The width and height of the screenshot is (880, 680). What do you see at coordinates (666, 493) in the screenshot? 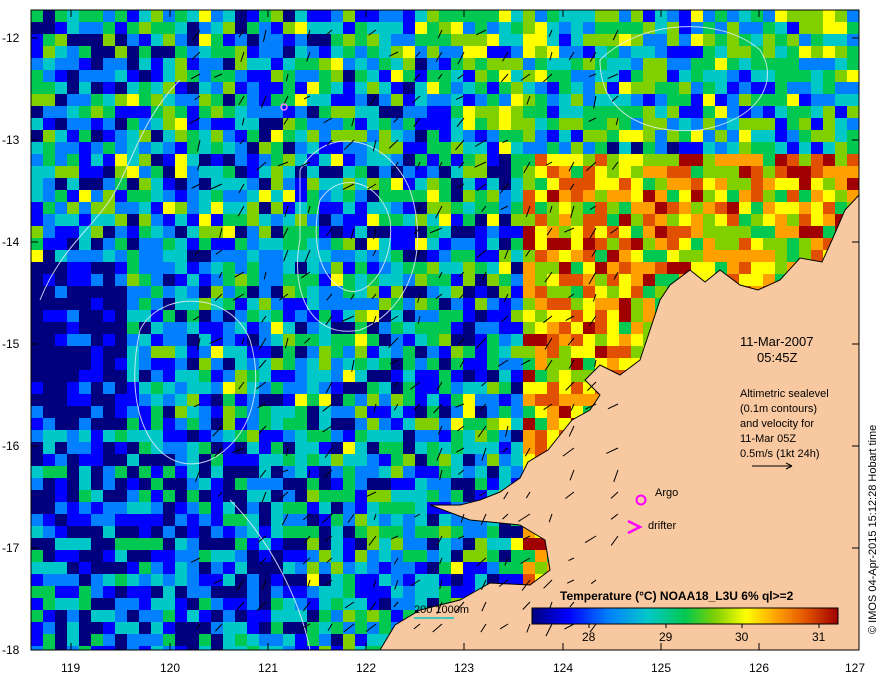
I see `argo-legend-label: Argo` at bounding box center [666, 493].